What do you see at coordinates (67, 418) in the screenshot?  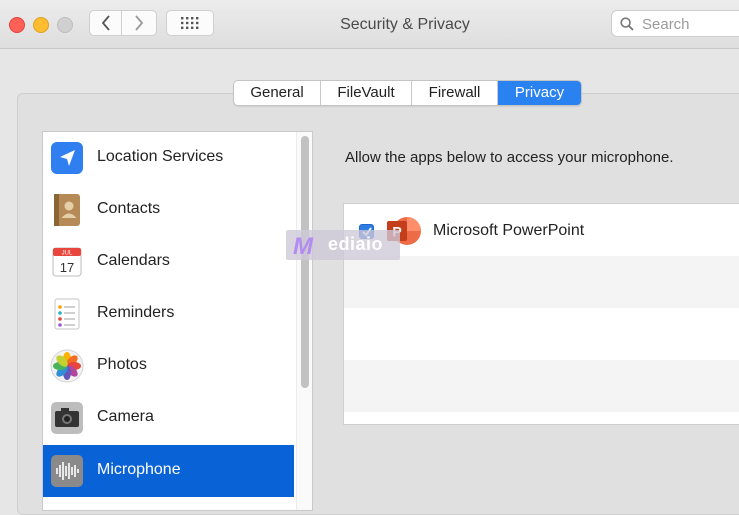 I see `camera-icon` at bounding box center [67, 418].